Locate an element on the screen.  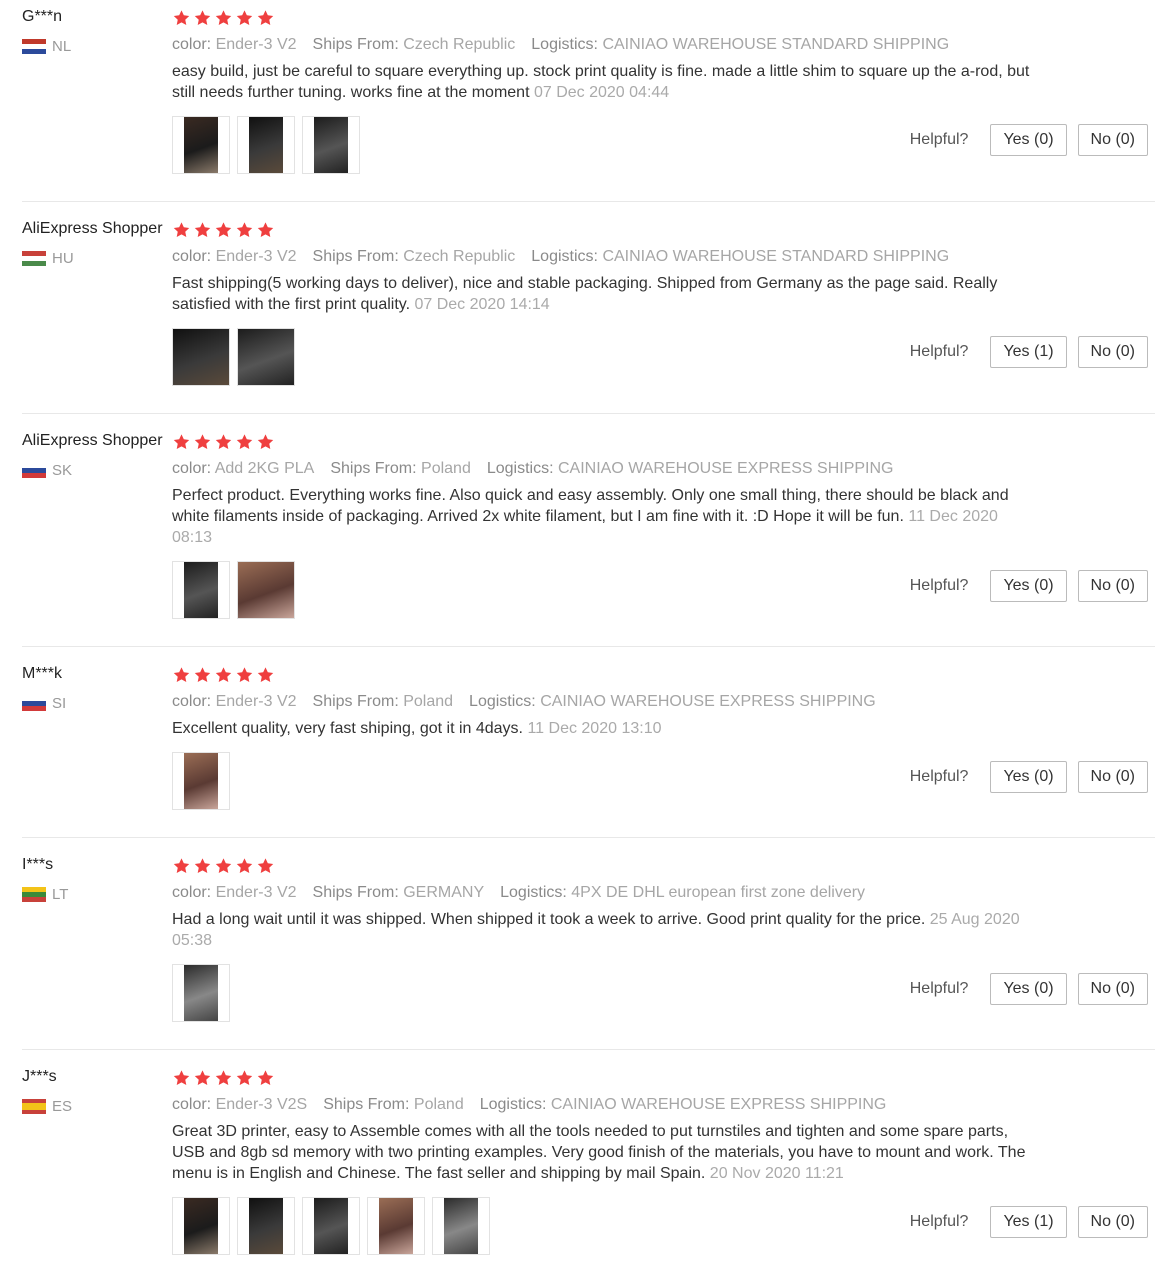
reviewer-info: AliExpress Shopper SK is located at coordinates (94, 455).